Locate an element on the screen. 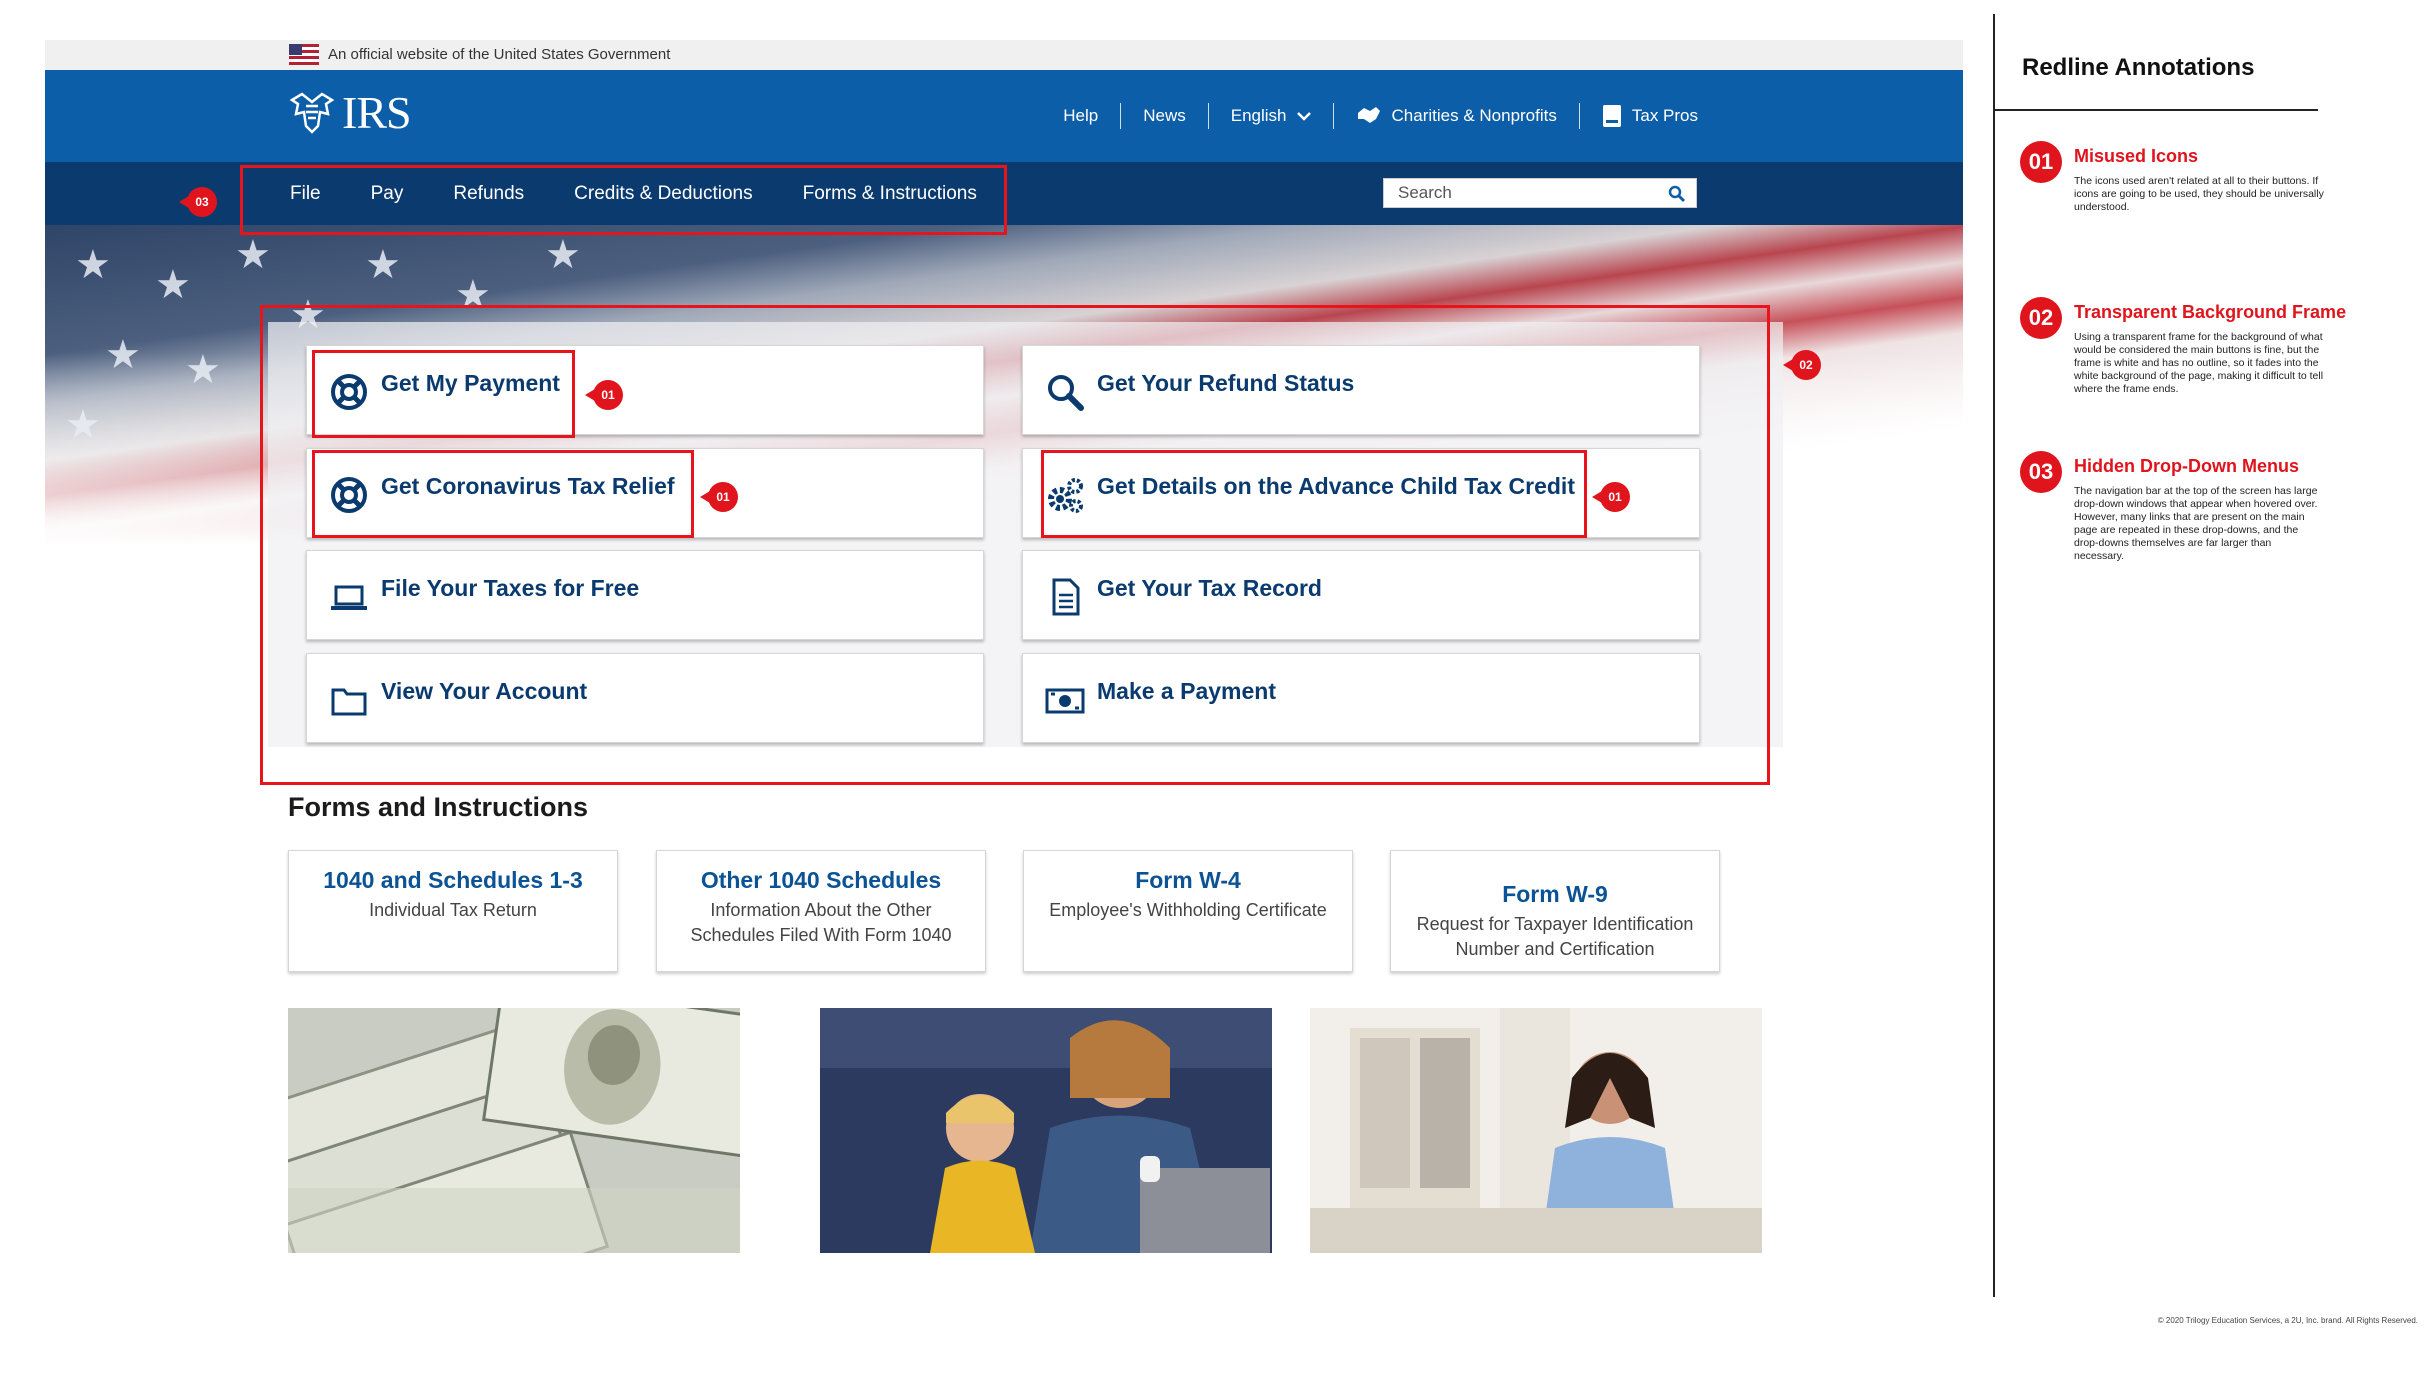 The image size is (2428, 1377). redline-badge-03: 03 is located at coordinates (198, 202).